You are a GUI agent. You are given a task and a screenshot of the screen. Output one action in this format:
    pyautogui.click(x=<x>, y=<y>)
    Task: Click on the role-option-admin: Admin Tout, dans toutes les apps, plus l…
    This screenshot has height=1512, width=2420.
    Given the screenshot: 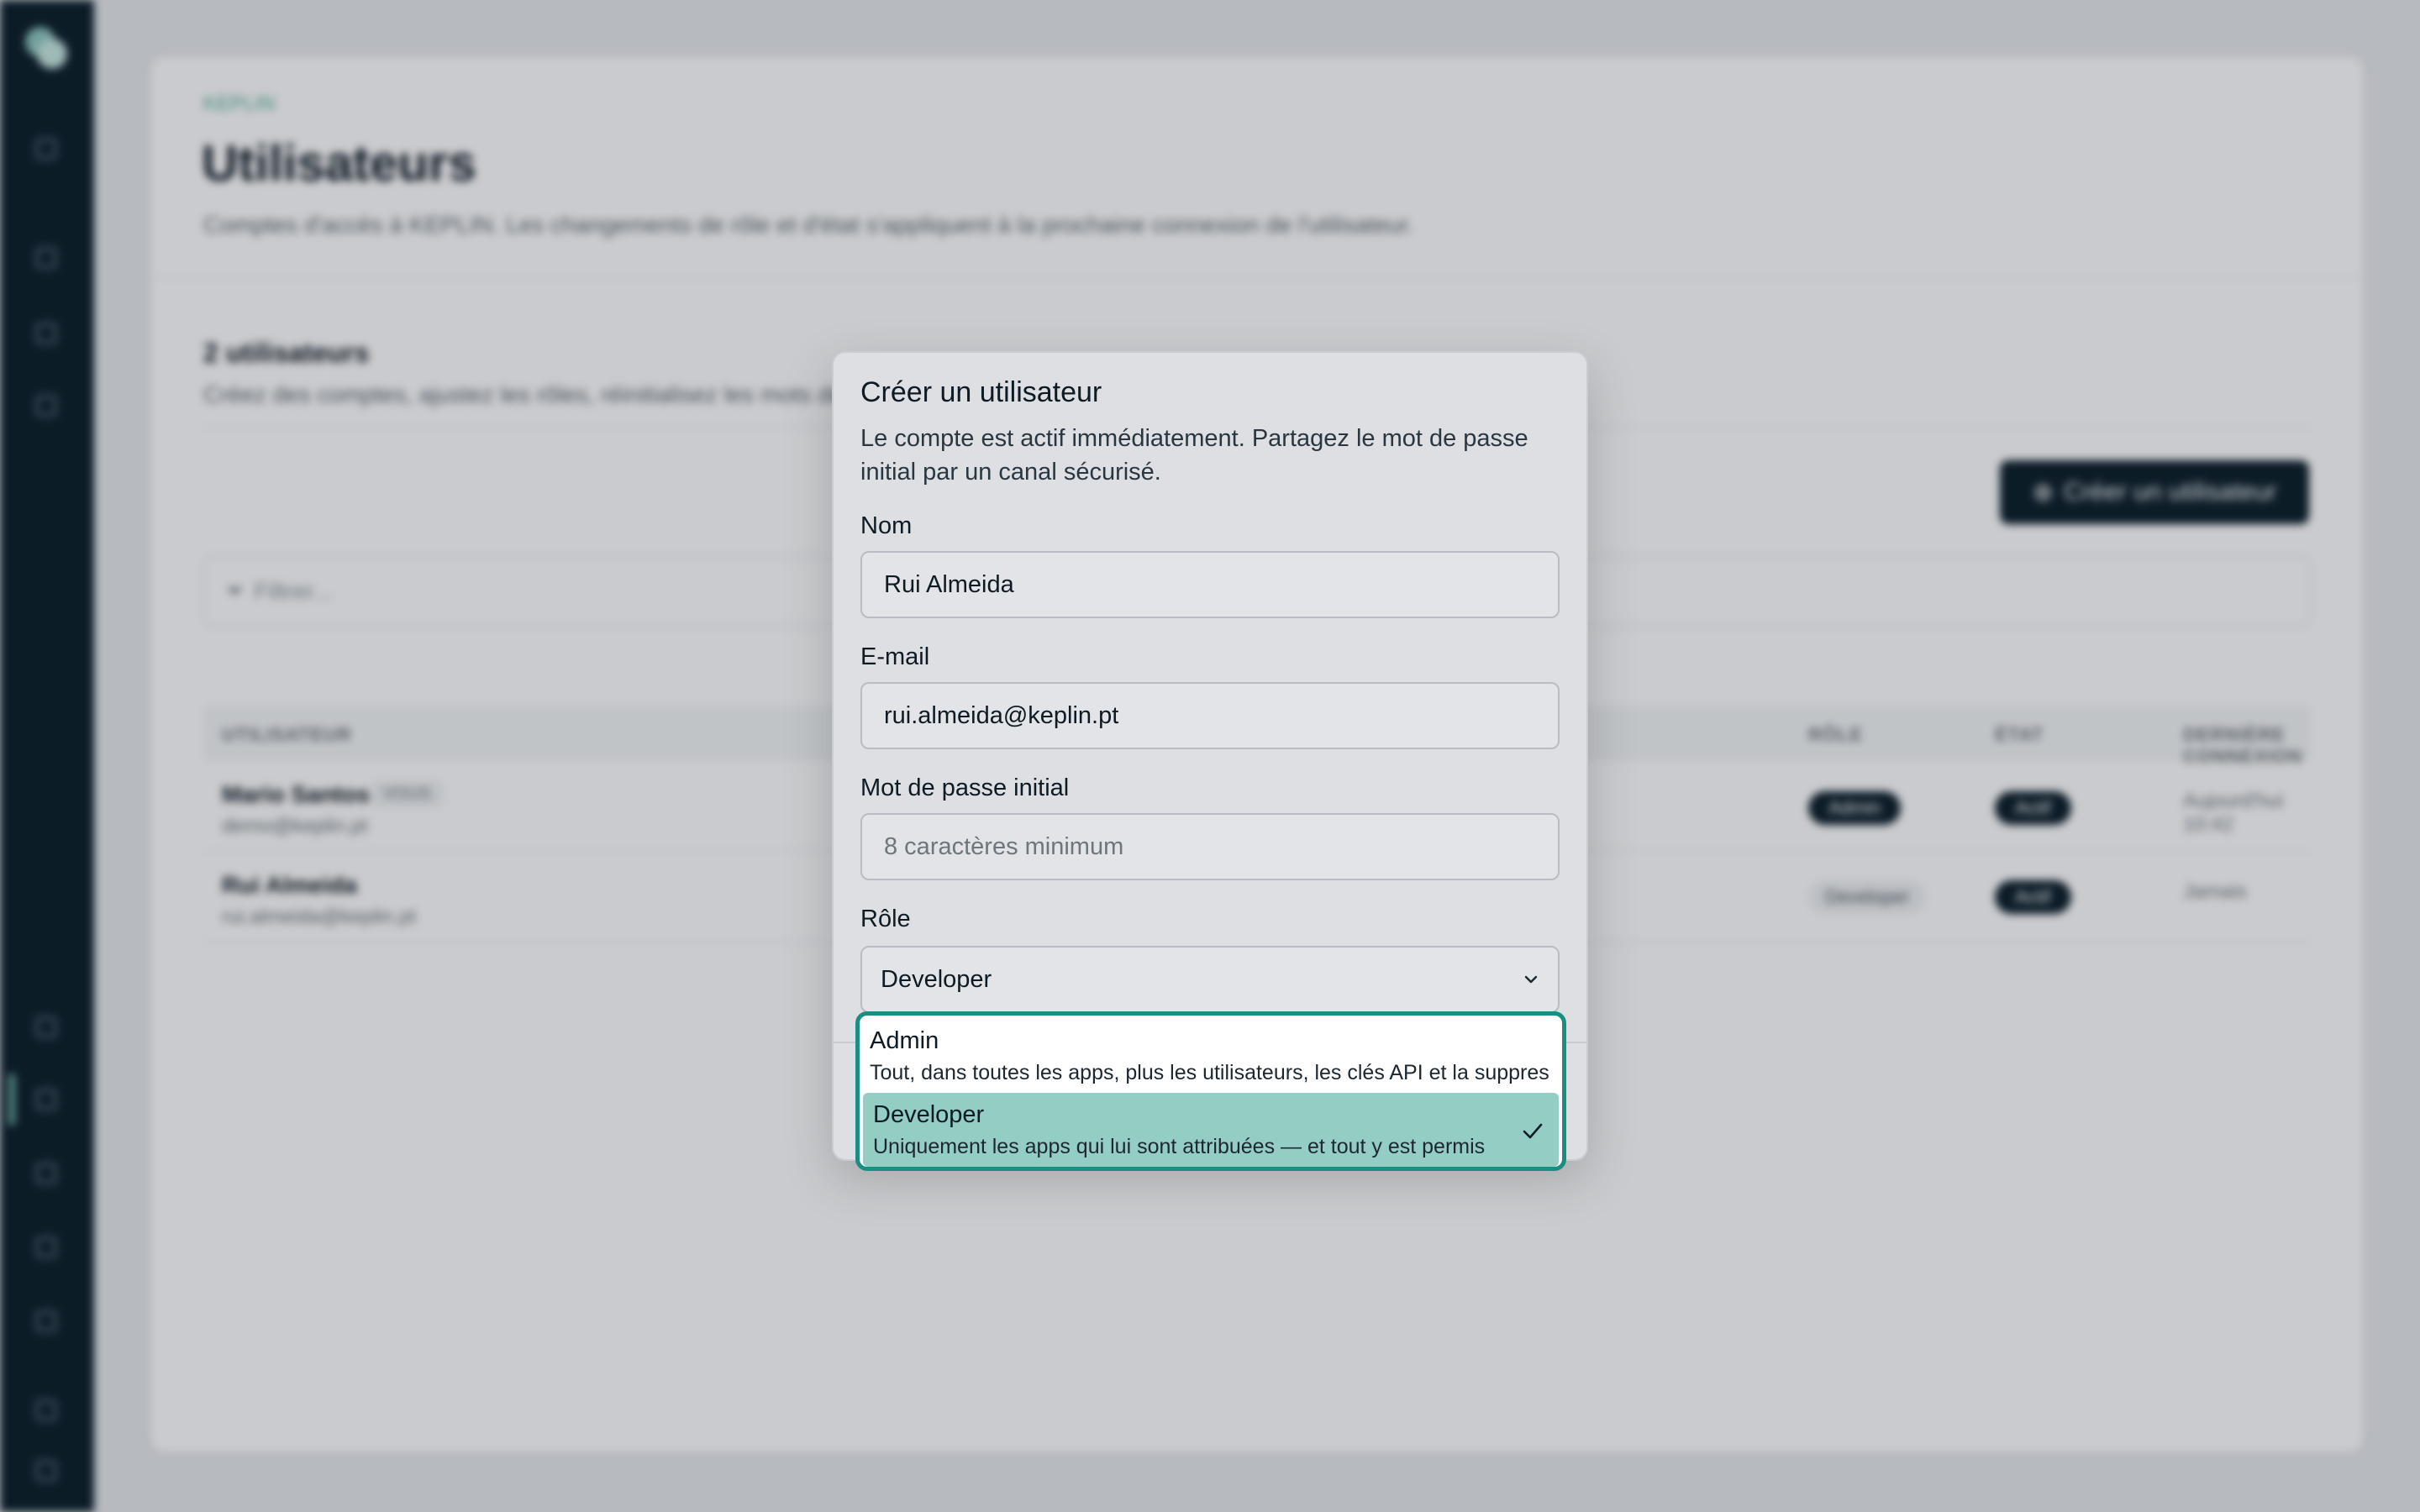 What is the action you would take?
    pyautogui.click(x=1211, y=1056)
    